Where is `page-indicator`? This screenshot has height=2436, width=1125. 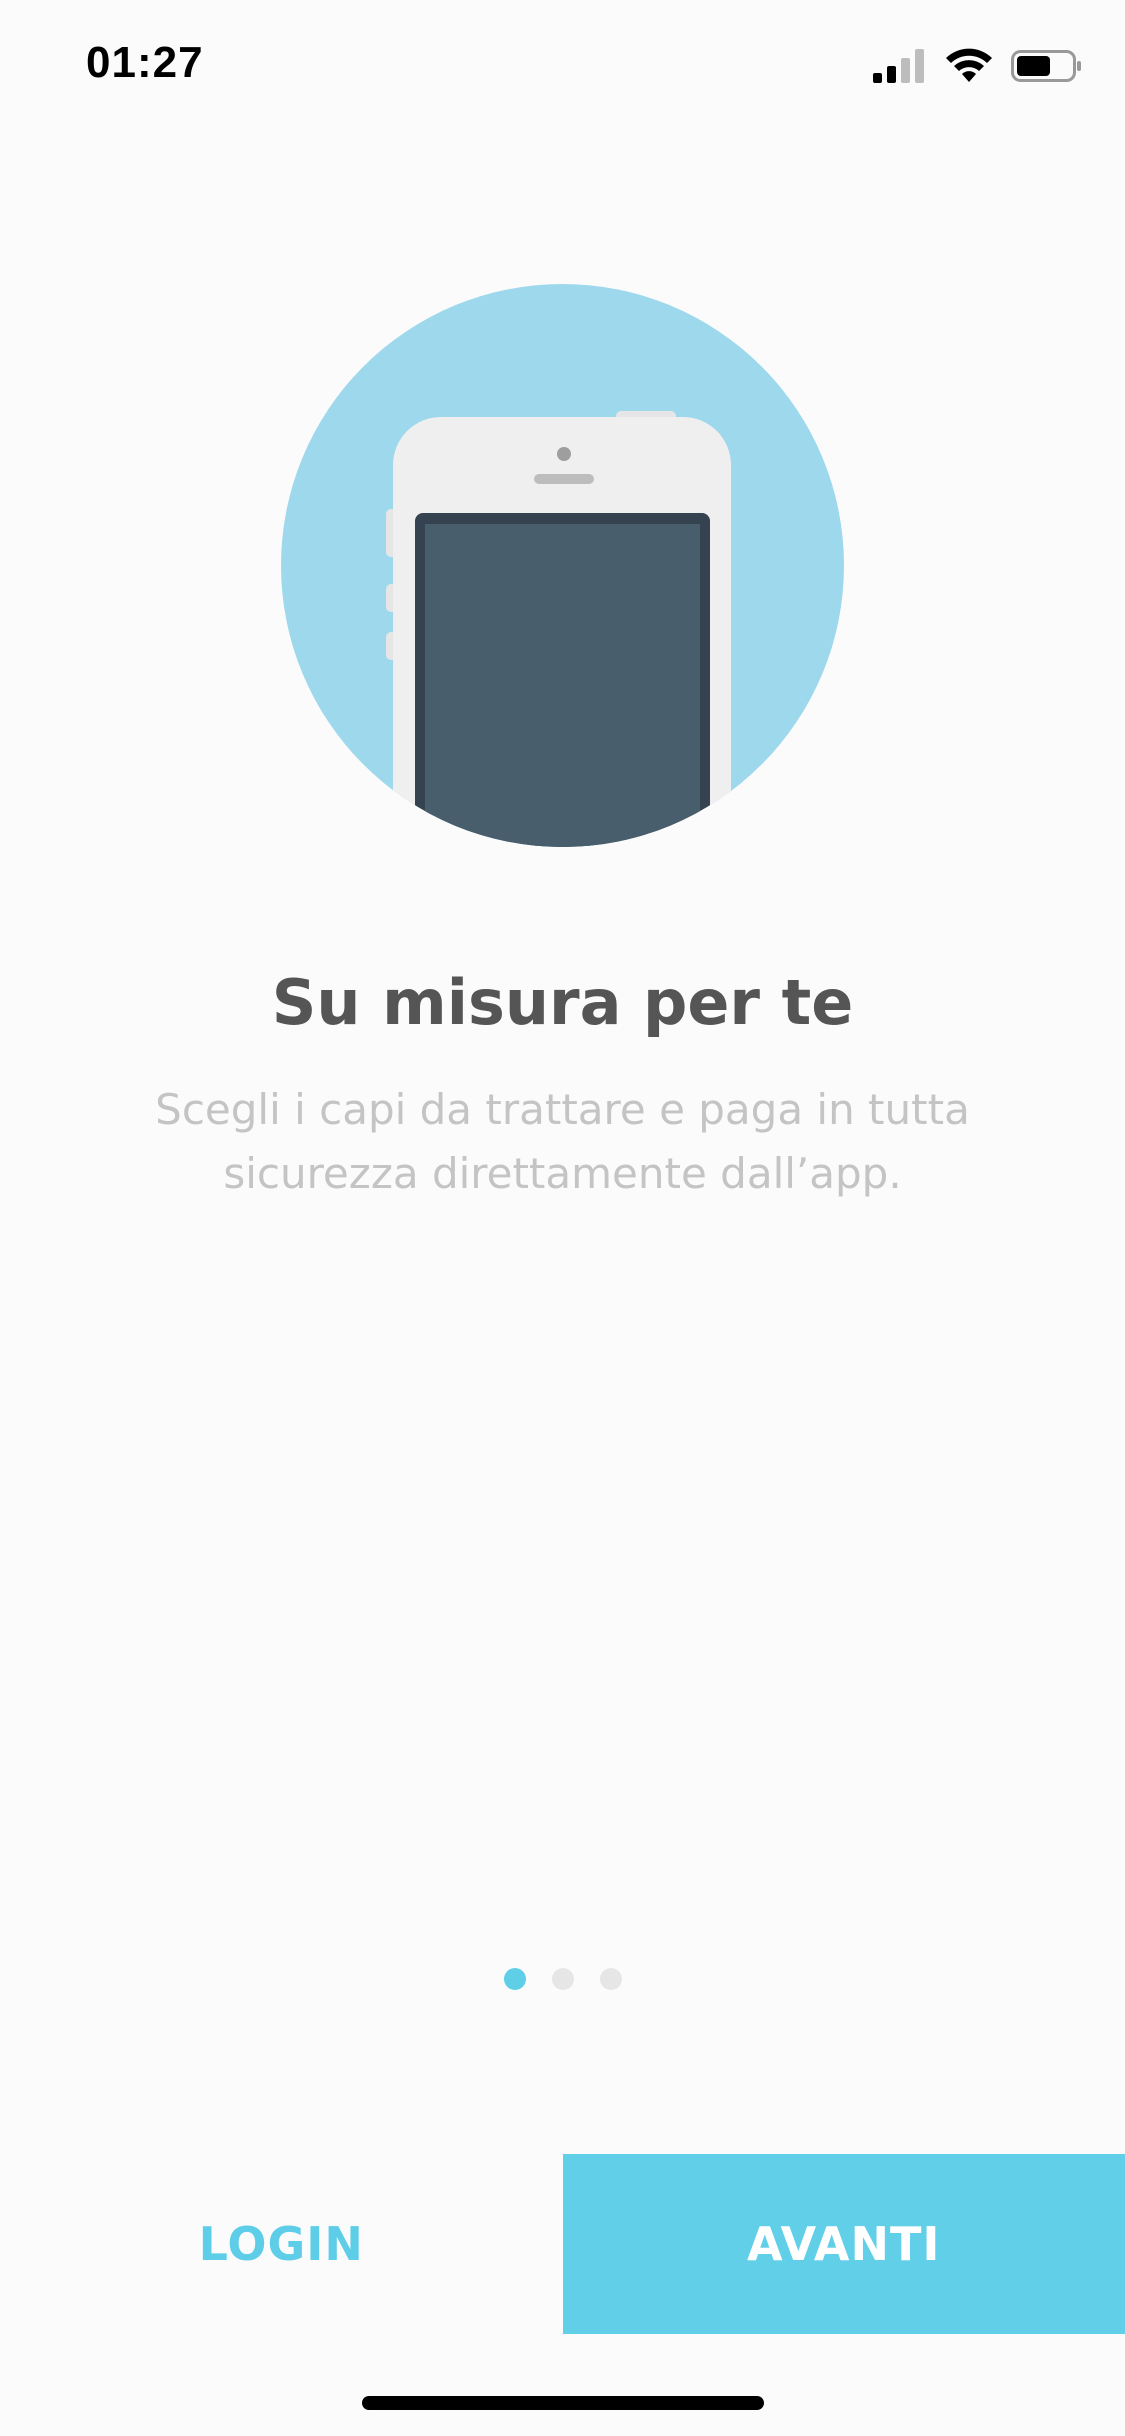
page-indicator is located at coordinates (562, 1979).